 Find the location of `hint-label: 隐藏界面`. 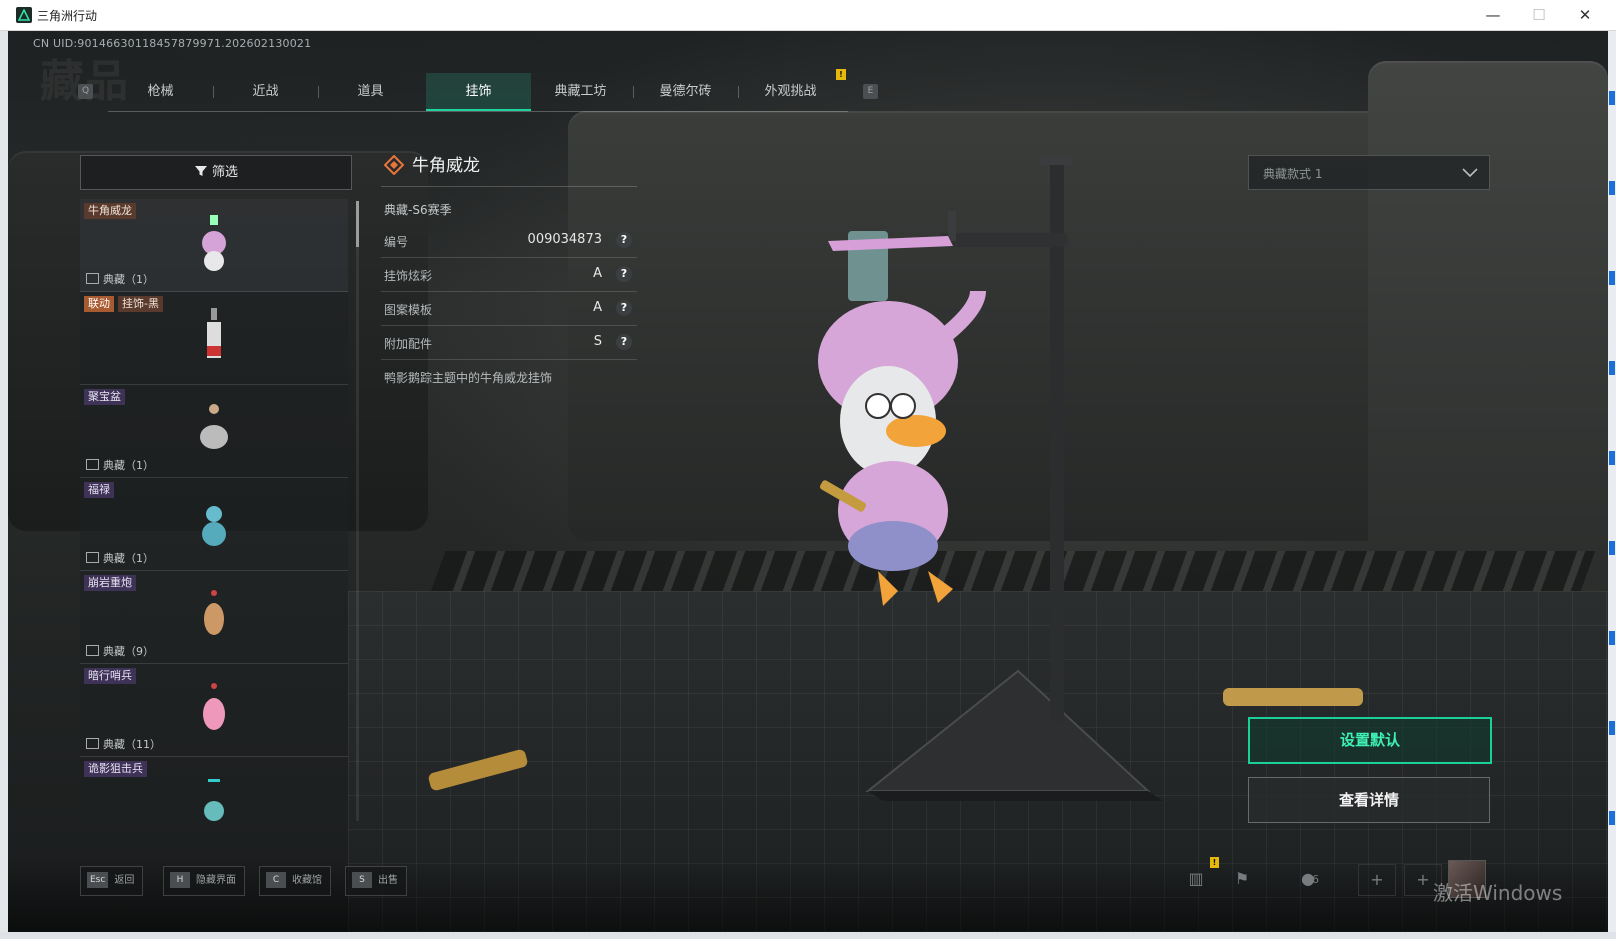

hint-label: 隐藏界面 is located at coordinates (216, 880).